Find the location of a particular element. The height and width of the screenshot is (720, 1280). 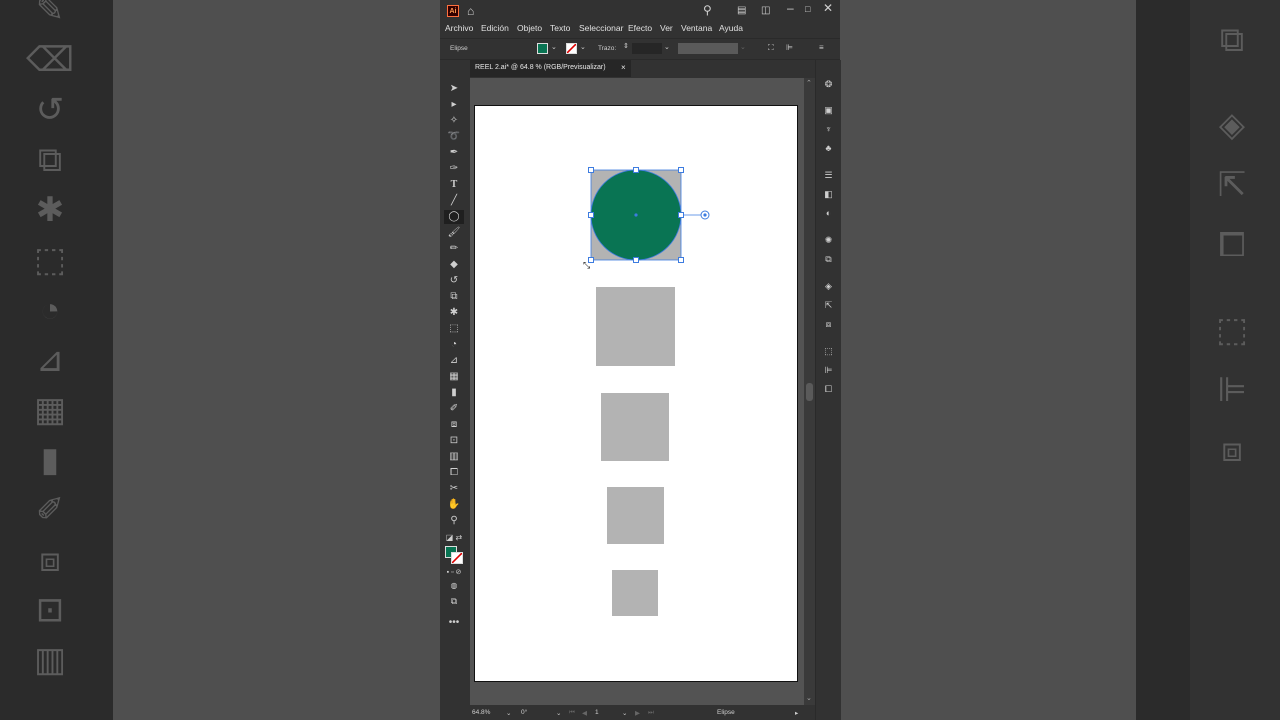

type-tool-icon: T is located at coordinates (454, 185).